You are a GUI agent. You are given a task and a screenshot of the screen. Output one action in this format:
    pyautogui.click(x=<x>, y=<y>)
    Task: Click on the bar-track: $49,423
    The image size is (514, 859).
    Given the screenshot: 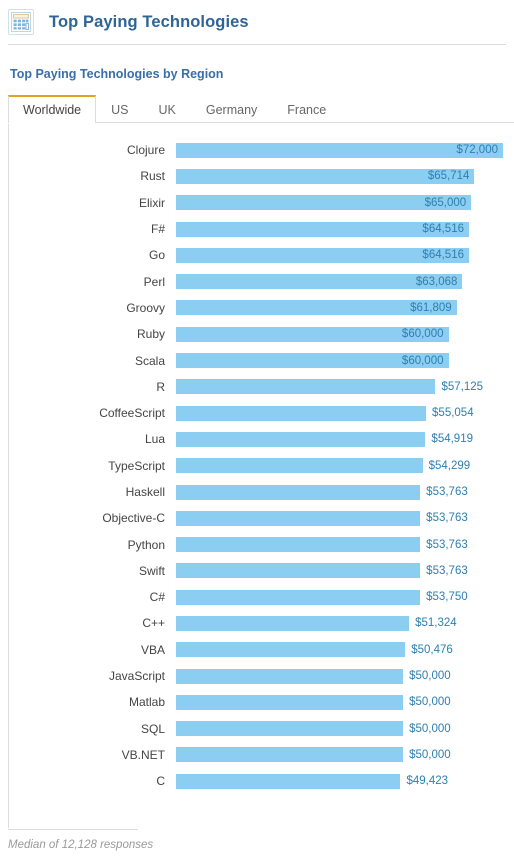 What is the action you would take?
    pyautogui.click(x=339, y=781)
    